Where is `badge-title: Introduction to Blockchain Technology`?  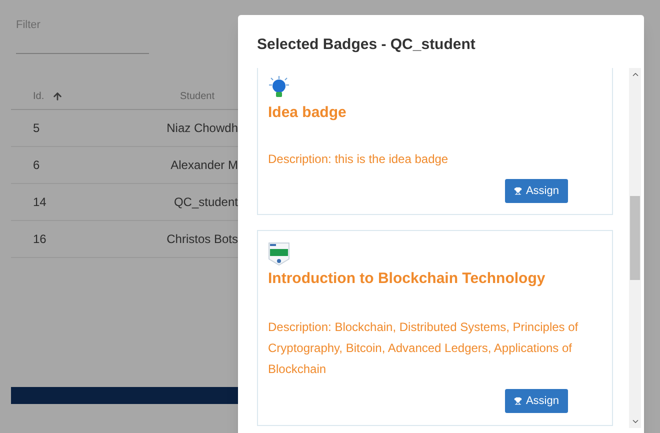
badge-title: Introduction to Blockchain Technology is located at coordinates (407, 279).